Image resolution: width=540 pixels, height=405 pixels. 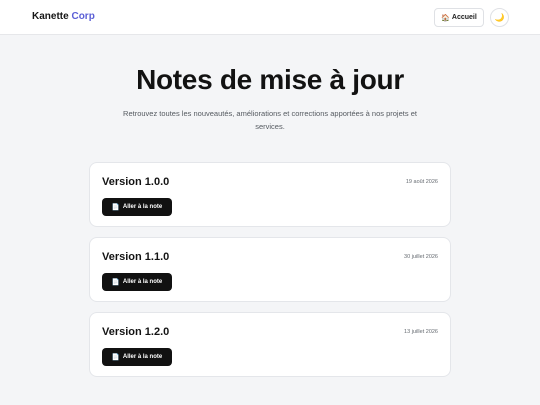 What do you see at coordinates (136, 257) in the screenshot?
I see `release-version: Version 1.1.0` at bounding box center [136, 257].